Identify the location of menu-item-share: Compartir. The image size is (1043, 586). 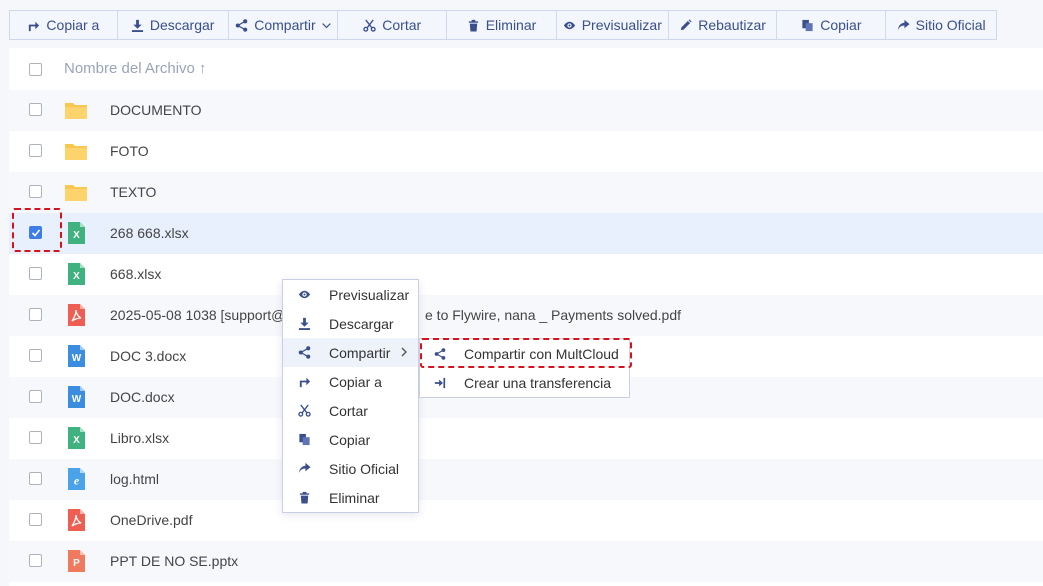
(350, 352).